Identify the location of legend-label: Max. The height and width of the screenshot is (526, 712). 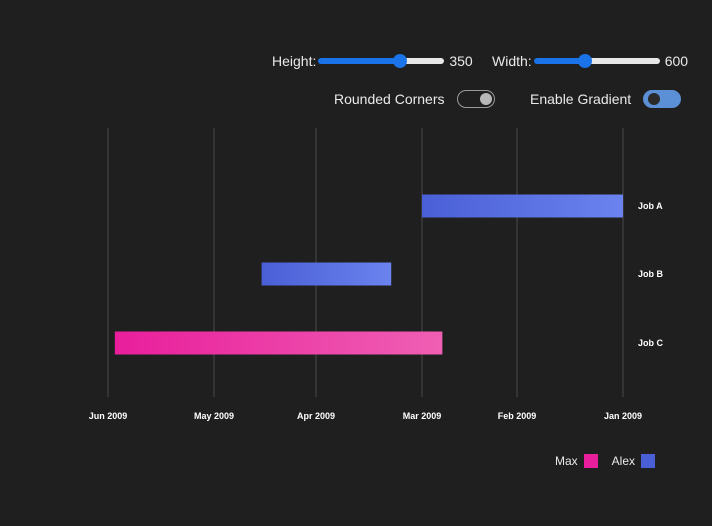
(566, 461).